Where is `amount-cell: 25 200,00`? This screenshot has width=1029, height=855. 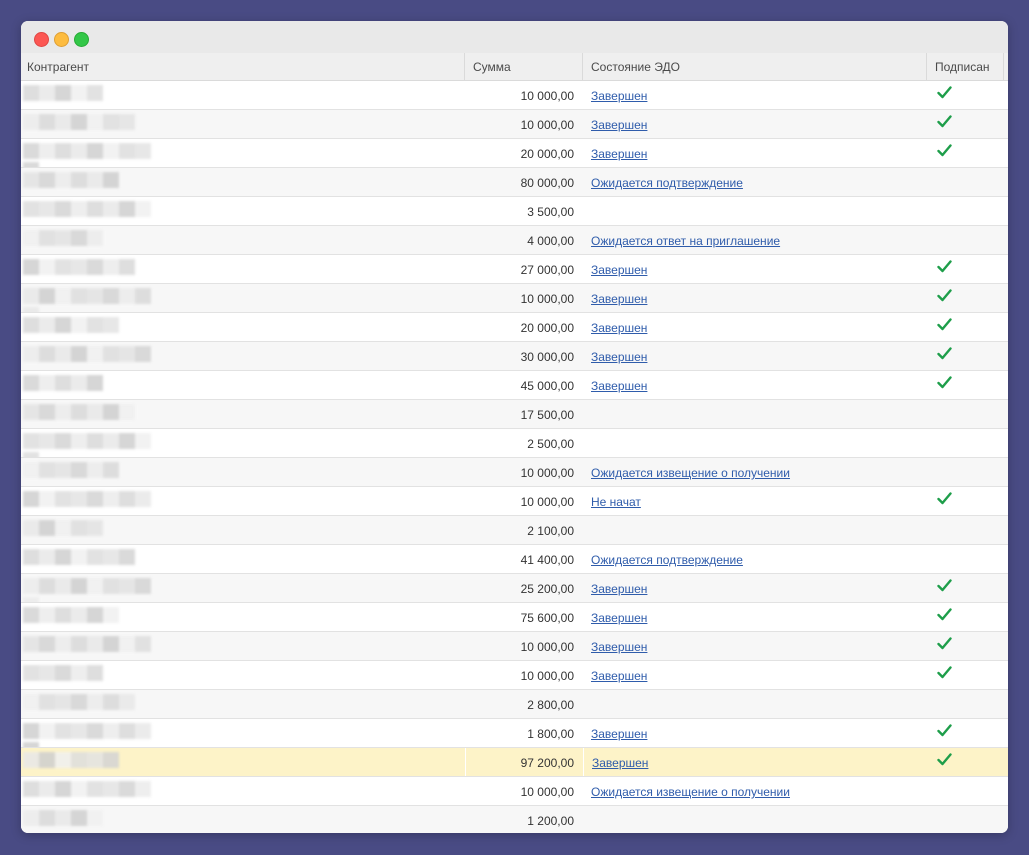
amount-cell: 25 200,00 is located at coordinates (547, 589).